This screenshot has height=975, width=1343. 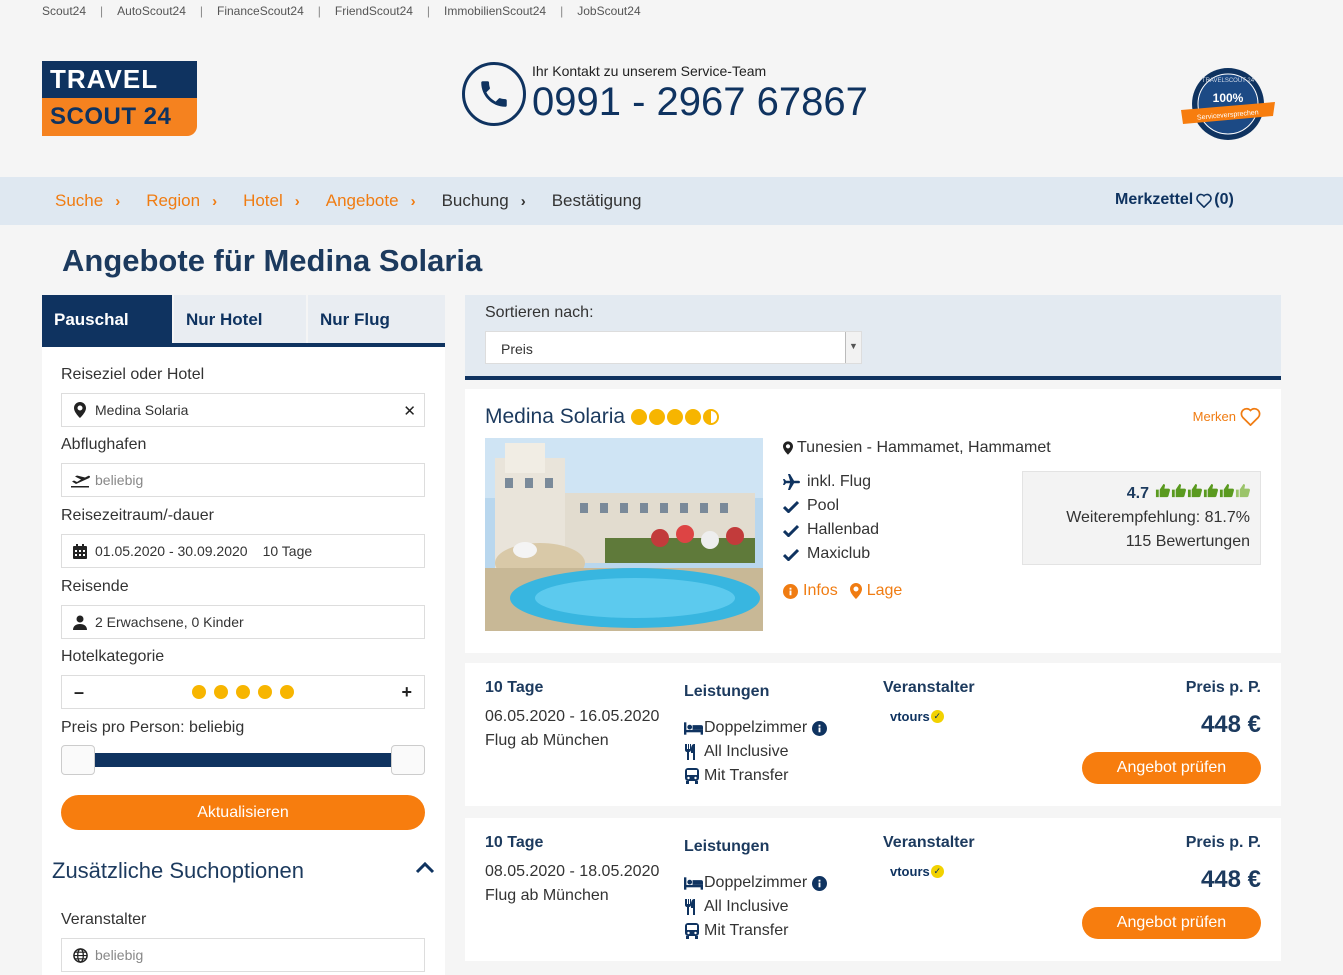 What do you see at coordinates (80, 955) in the screenshot?
I see `globe-icon` at bounding box center [80, 955].